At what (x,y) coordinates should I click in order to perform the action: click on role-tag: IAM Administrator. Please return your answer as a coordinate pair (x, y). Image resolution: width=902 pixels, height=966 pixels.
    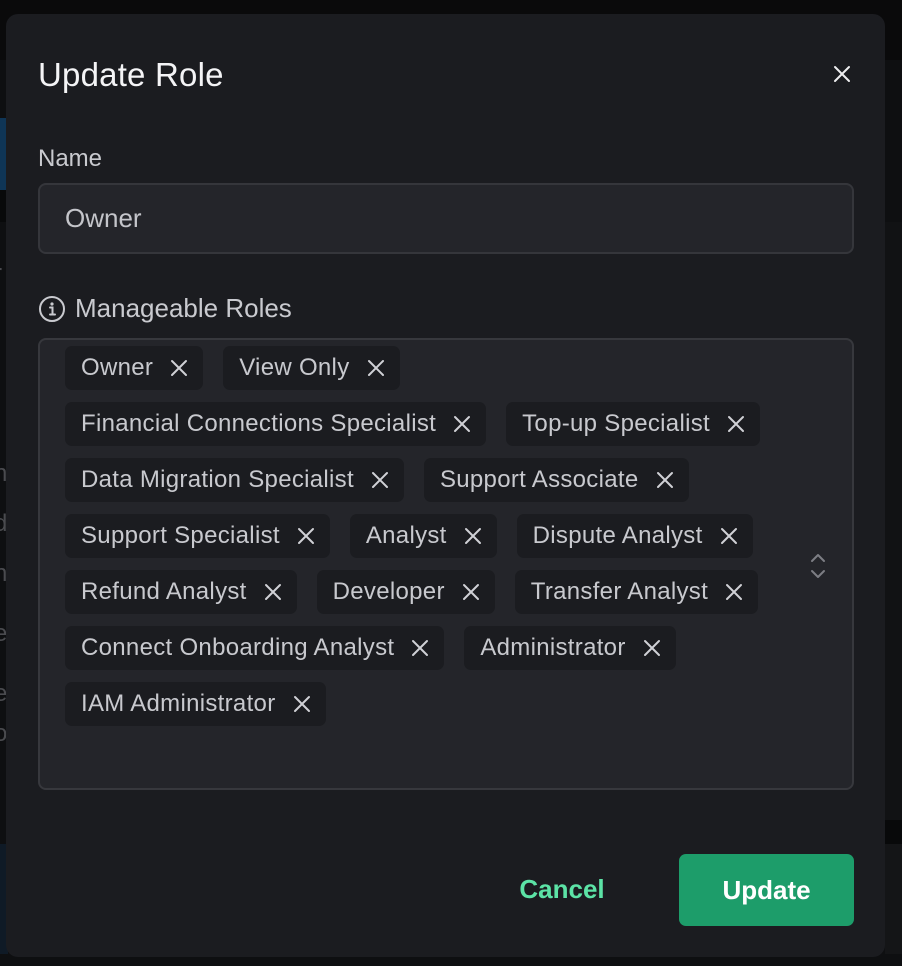
    Looking at the image, I should click on (195, 704).